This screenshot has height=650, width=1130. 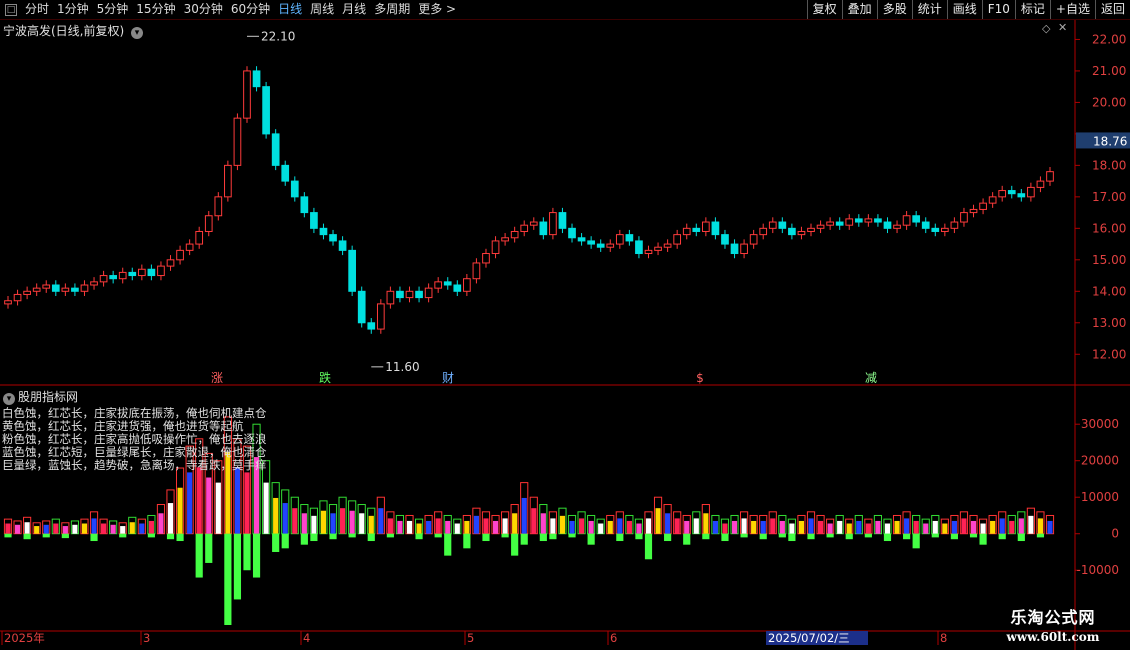 What do you see at coordinates (1053, 628) in the screenshot?
I see `watermark: 乐淘公式网 www.60lt.com` at bounding box center [1053, 628].